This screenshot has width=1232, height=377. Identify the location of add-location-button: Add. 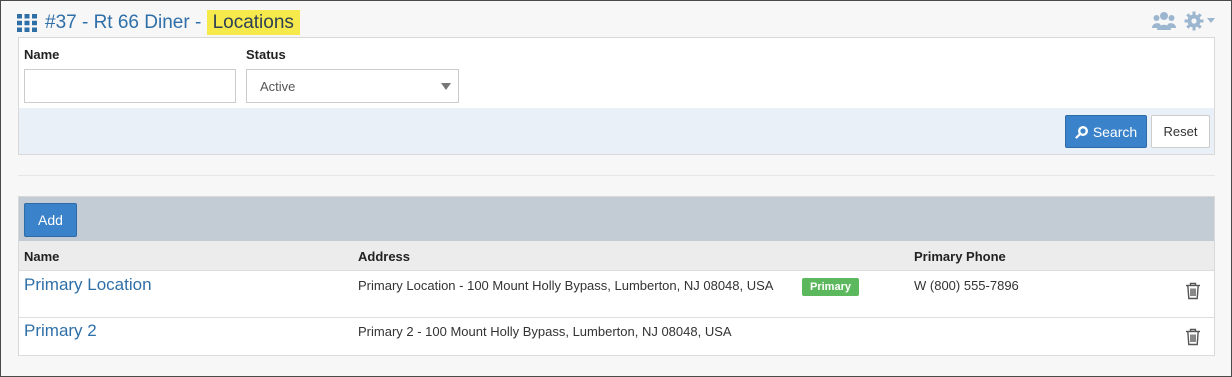
(50, 220).